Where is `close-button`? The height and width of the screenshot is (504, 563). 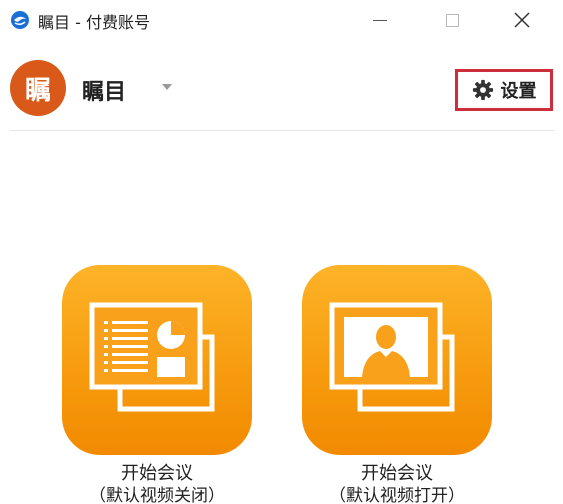 close-button is located at coordinates (522, 20).